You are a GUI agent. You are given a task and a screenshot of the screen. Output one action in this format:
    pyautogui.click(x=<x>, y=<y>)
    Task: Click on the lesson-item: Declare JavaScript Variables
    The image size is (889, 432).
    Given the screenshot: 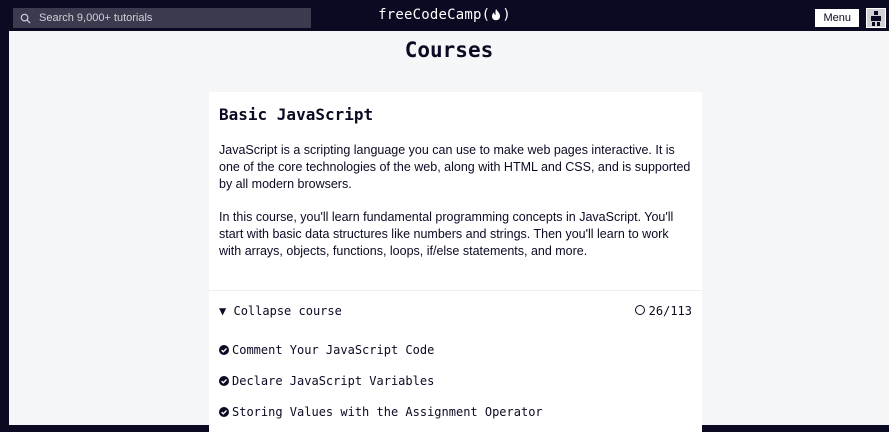 What is the action you would take?
    pyautogui.click(x=326, y=381)
    